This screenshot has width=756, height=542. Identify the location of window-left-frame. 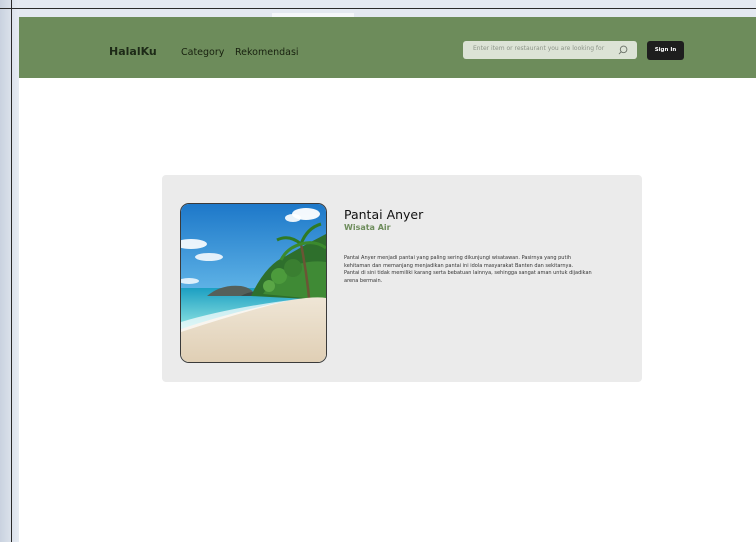
(9, 271).